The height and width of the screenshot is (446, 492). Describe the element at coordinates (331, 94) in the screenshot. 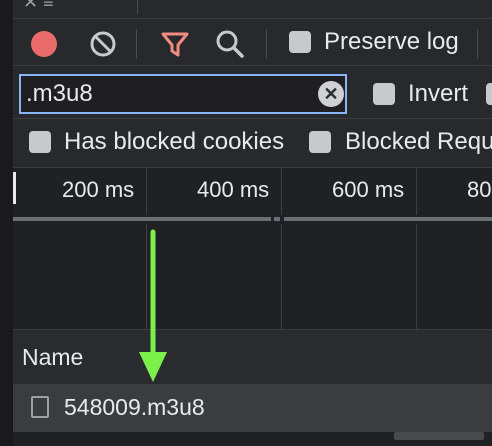

I see `clear-filter-icon: ✕` at that location.